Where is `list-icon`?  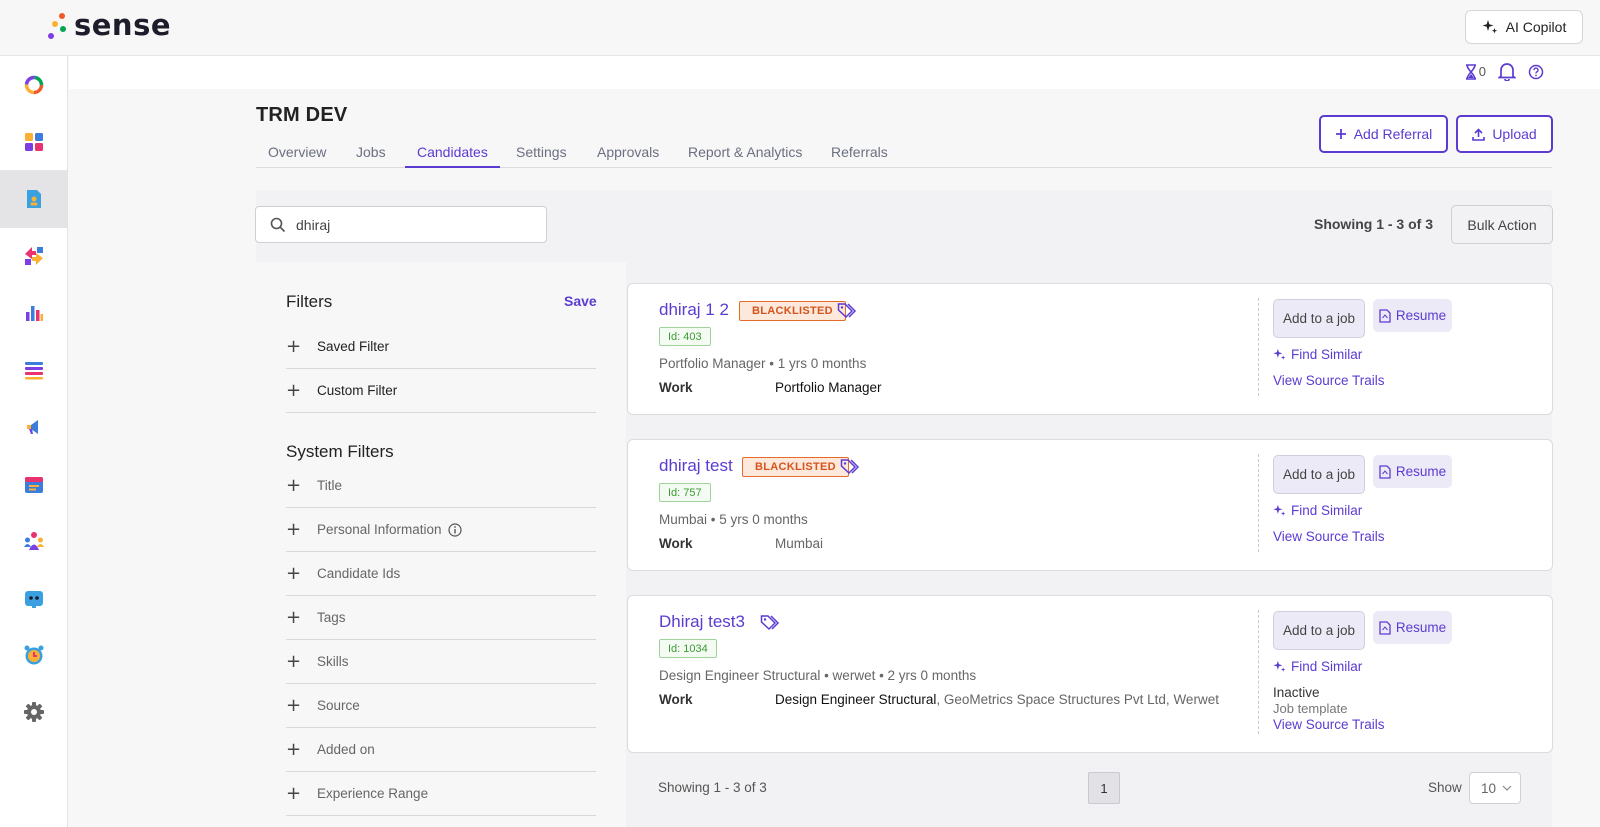
list-icon is located at coordinates (33, 371).